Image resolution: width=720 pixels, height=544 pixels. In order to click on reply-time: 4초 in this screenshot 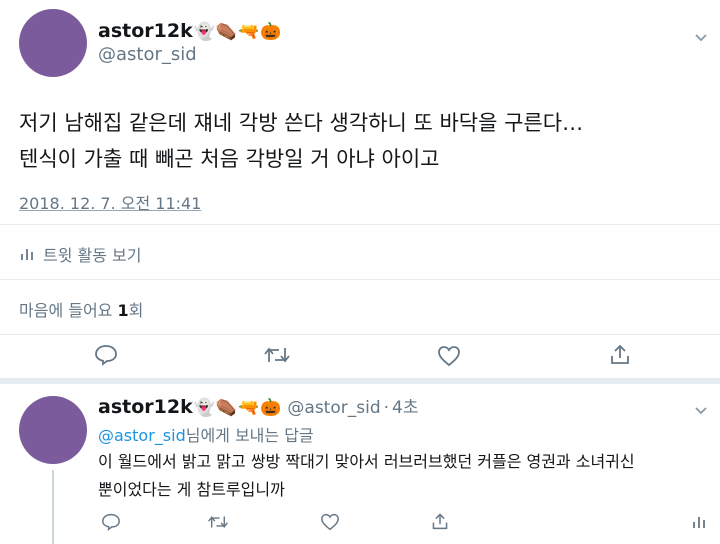, I will do `click(405, 405)`.